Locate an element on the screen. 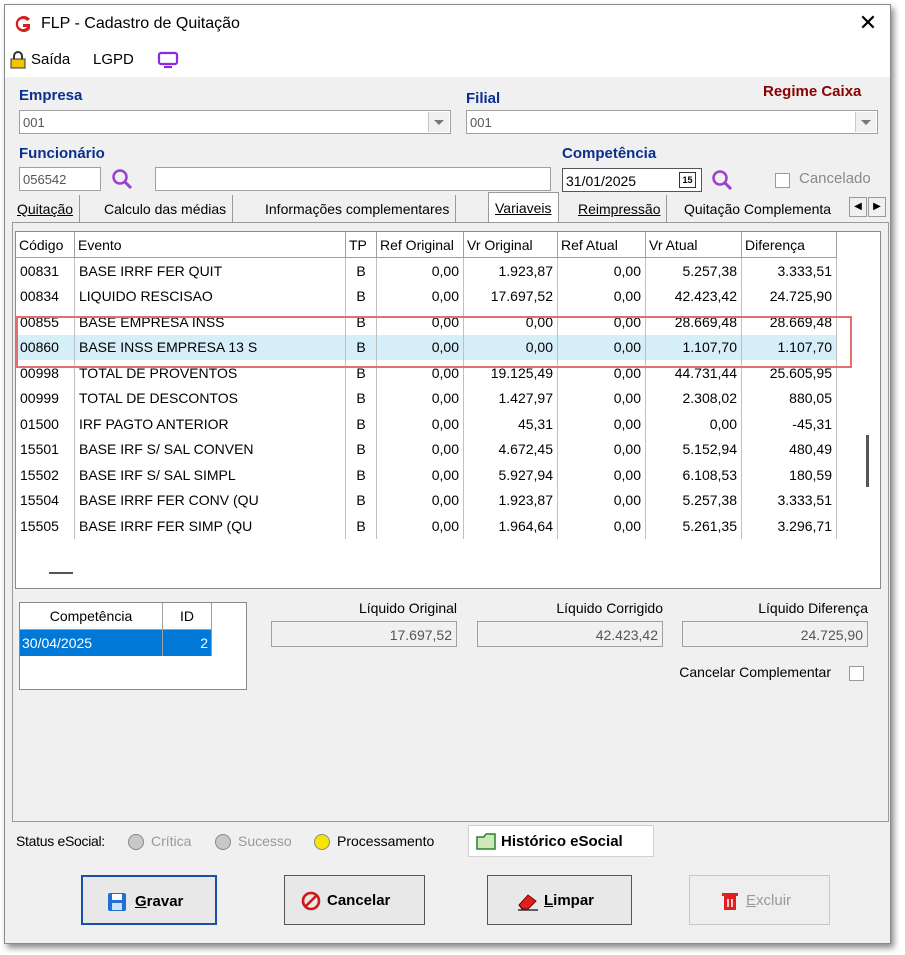  cell-vr-original: 17.697,52 is located at coordinates (510, 296).